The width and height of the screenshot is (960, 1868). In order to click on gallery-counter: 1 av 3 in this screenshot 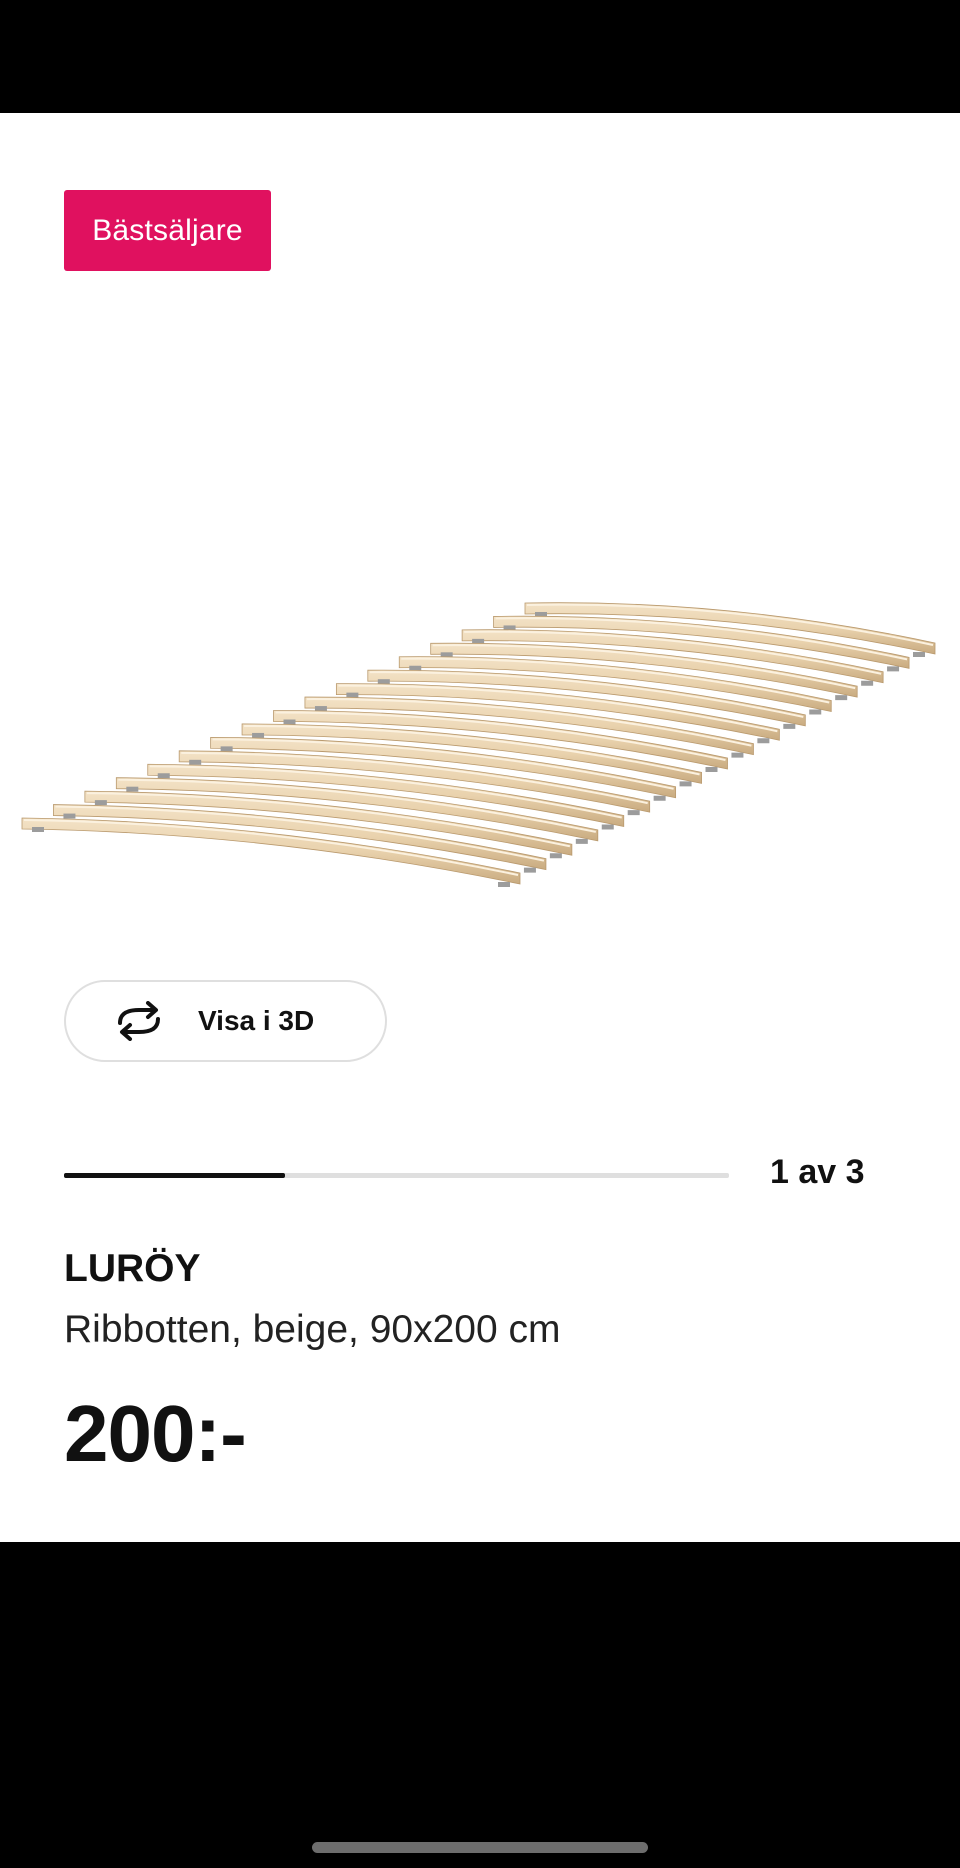, I will do `click(817, 1172)`.